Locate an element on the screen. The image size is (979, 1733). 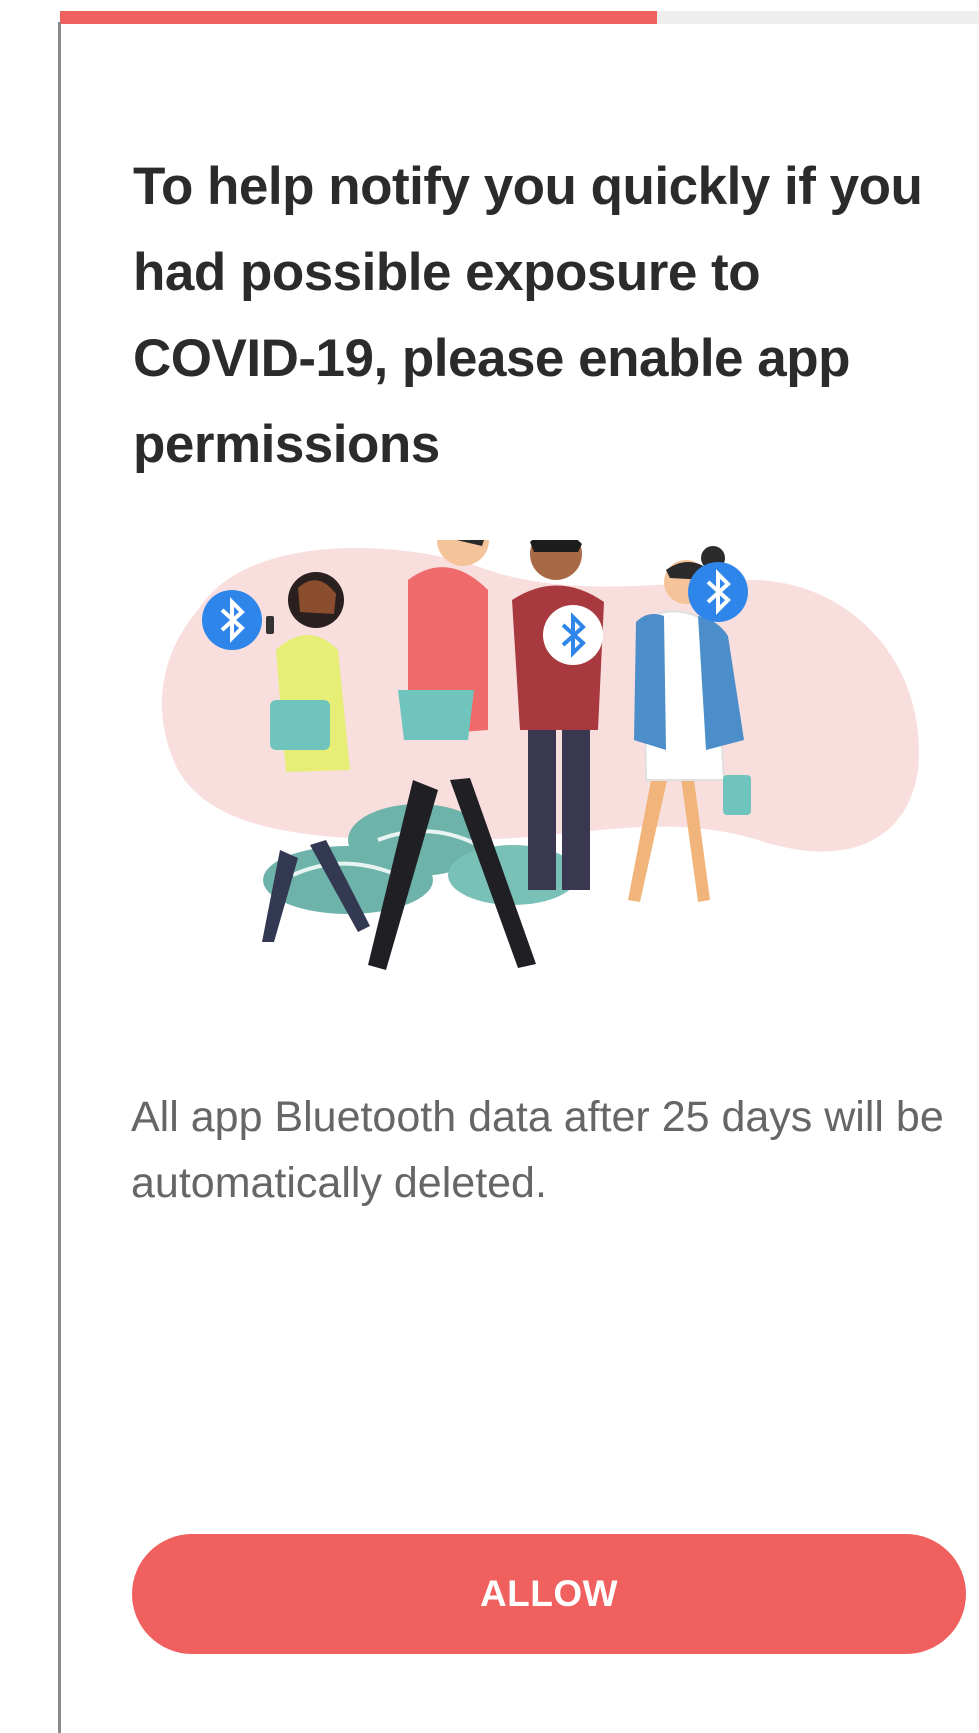
onboarding-progress-bar is located at coordinates (519, 17).